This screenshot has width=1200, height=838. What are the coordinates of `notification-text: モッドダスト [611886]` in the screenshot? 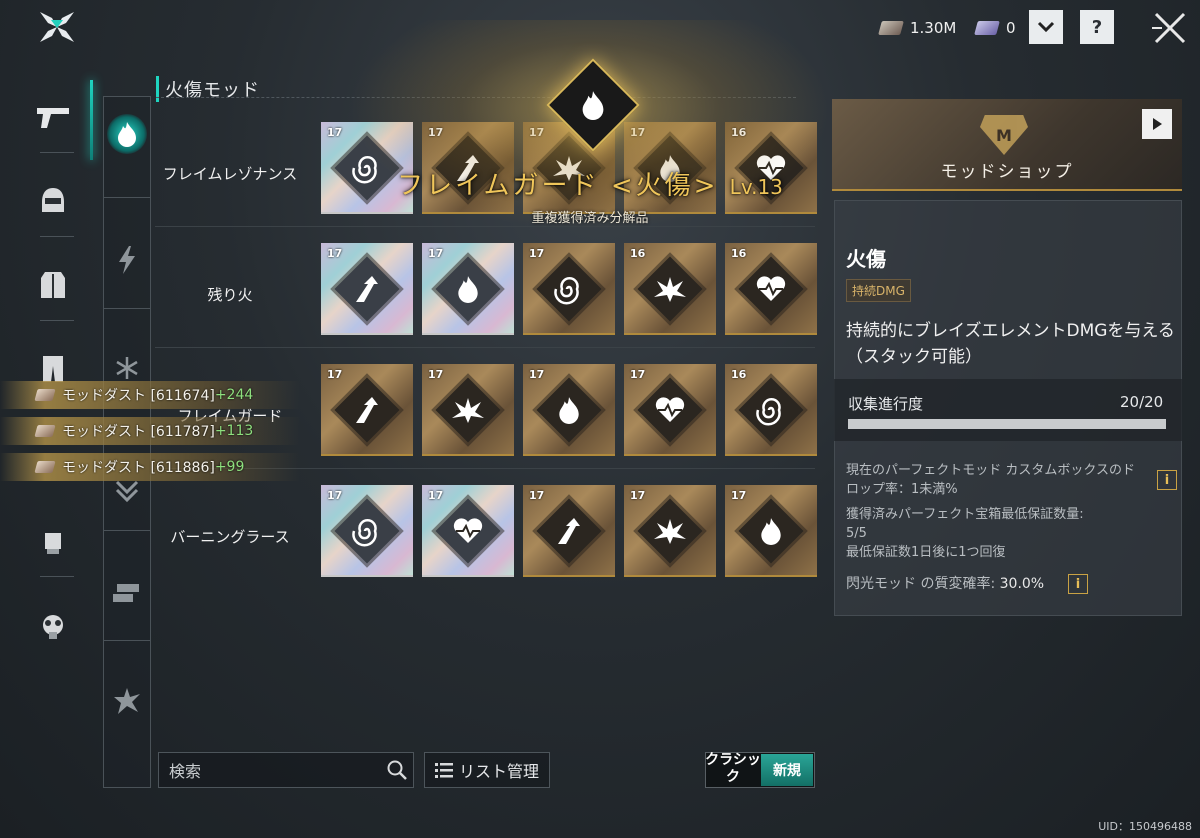 It's located at (138, 468).